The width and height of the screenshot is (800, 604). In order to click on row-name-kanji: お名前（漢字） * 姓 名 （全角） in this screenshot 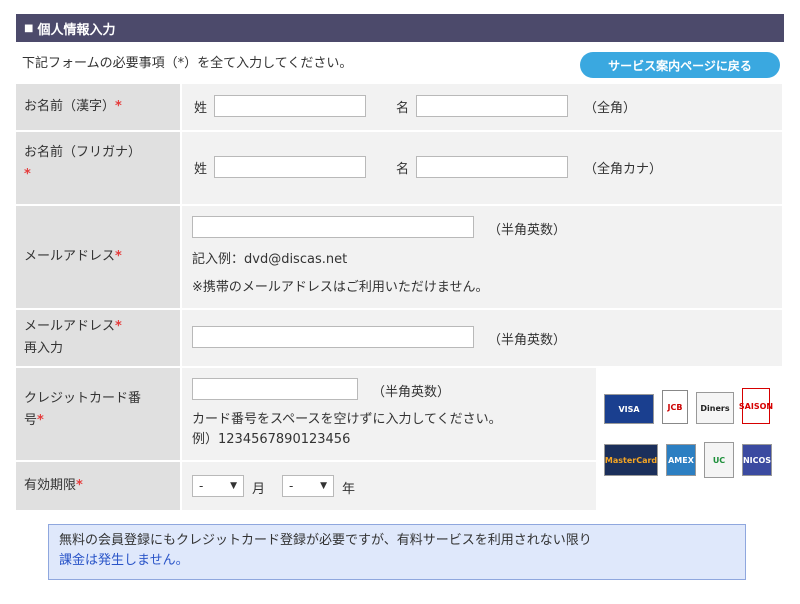, I will do `click(399, 108)`.